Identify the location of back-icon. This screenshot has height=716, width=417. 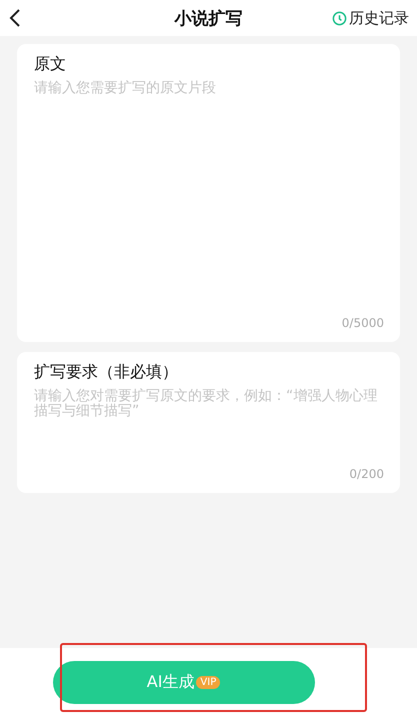
(15, 18).